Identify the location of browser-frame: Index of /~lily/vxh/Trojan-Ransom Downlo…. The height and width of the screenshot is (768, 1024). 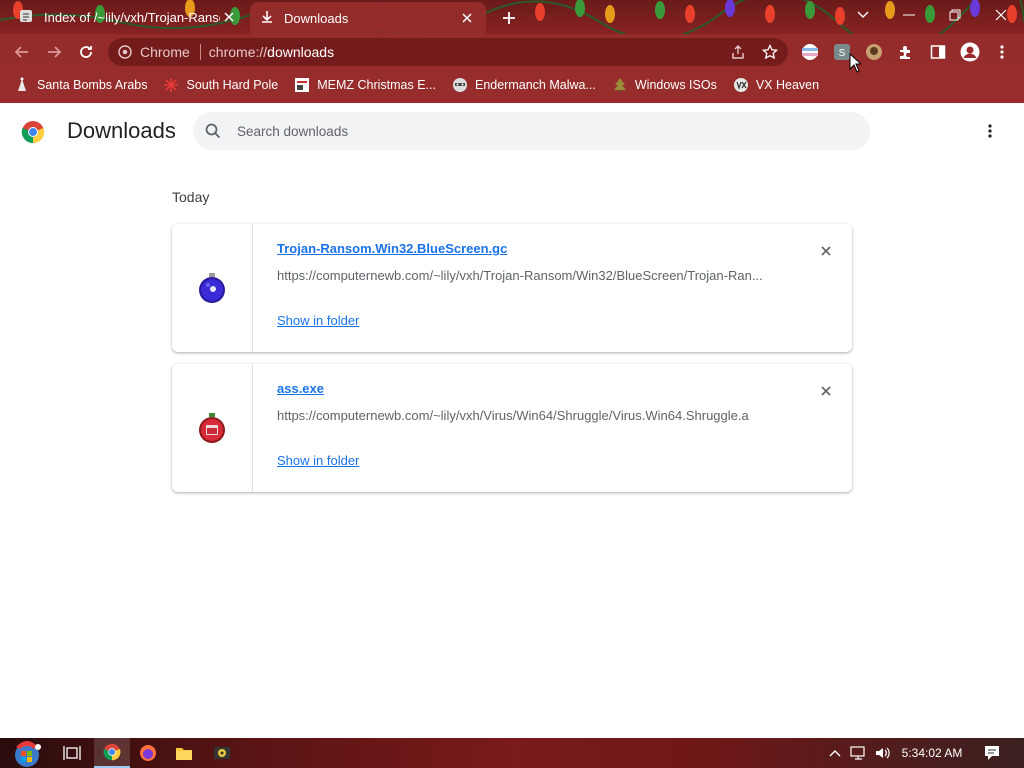
(512, 51).